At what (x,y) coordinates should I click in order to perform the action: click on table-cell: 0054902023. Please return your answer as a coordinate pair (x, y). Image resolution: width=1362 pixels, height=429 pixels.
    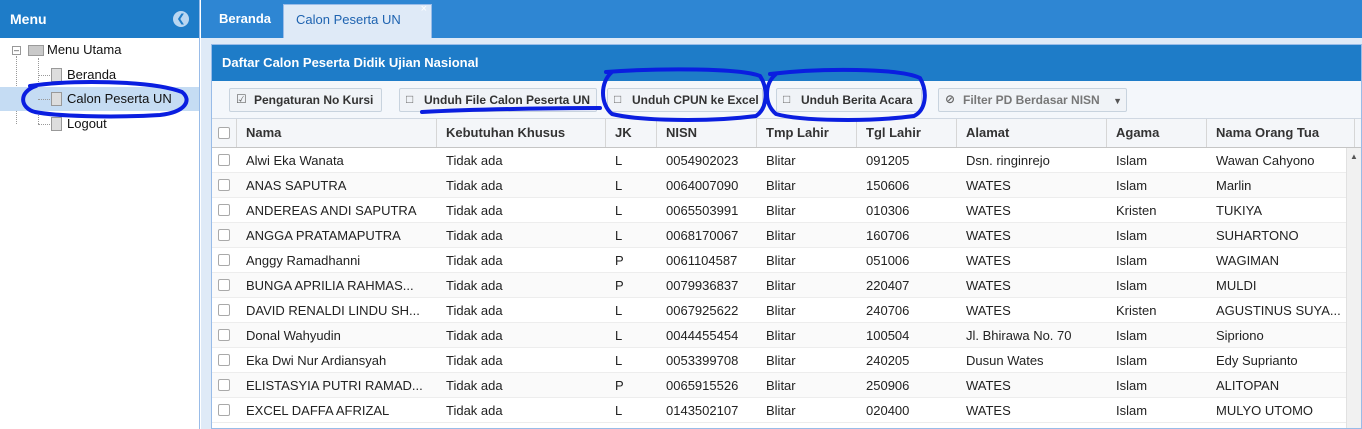
    Looking at the image, I should click on (702, 160).